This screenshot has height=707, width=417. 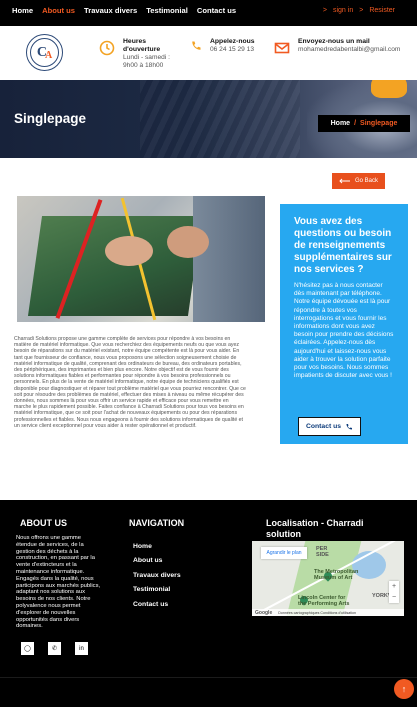 I want to click on logo-mark: CA, so click(x=44, y=52).